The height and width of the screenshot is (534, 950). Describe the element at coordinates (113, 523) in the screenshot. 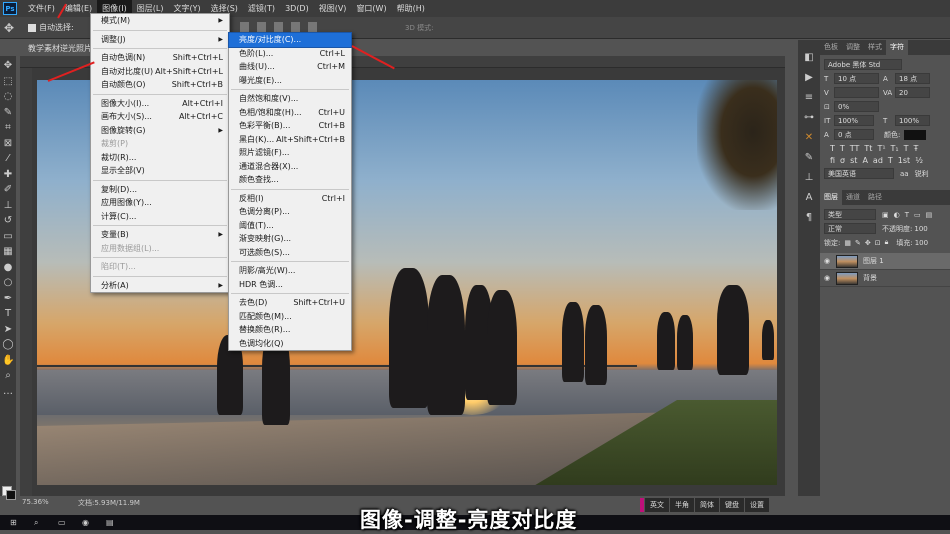

I see `explorer-icon: ▤` at that location.